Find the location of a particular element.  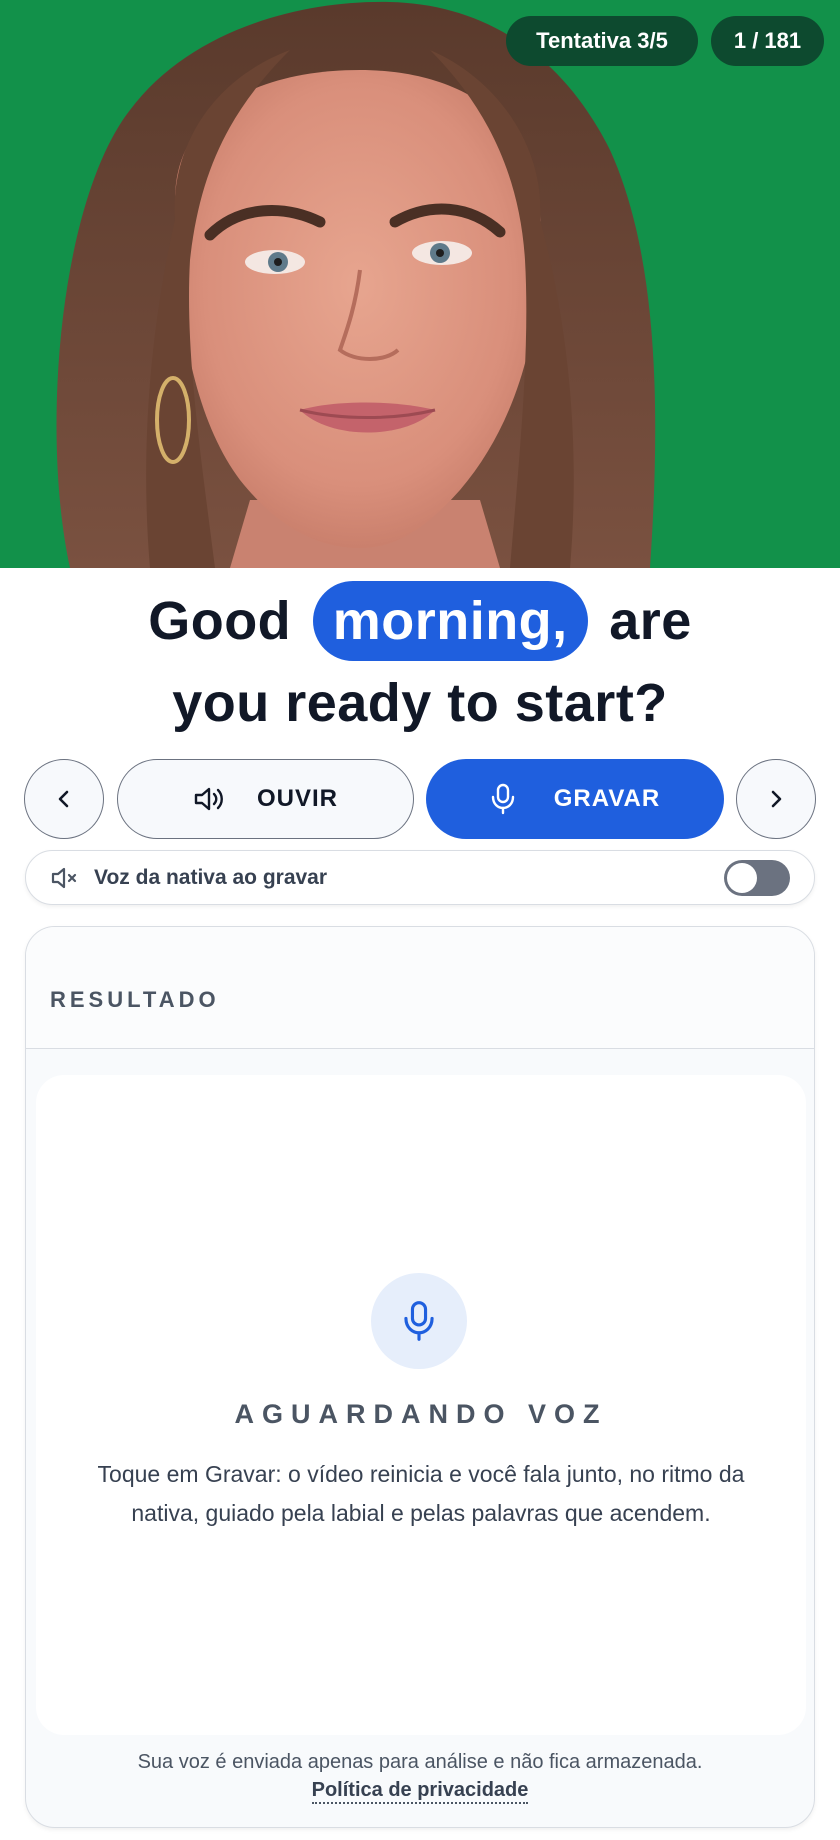

record-button: GRAVAR is located at coordinates (575, 799).